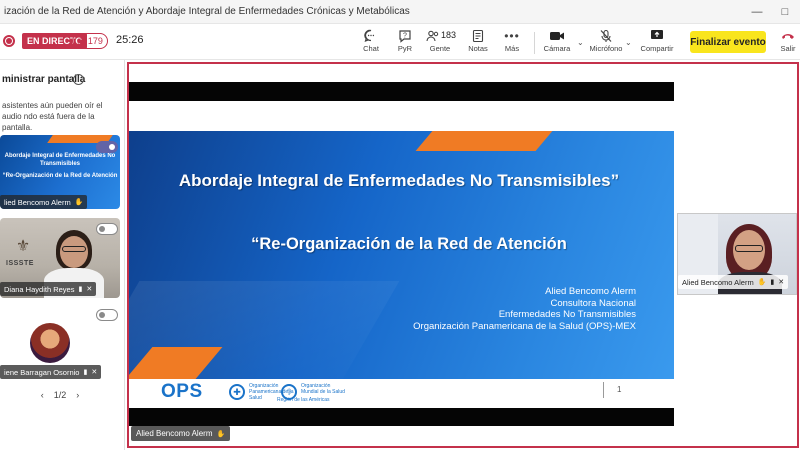 This screenshot has width=800, height=450. I want to click on stage-presenter-tag: Alied Bencomo Alerm ✋, so click(181, 433).